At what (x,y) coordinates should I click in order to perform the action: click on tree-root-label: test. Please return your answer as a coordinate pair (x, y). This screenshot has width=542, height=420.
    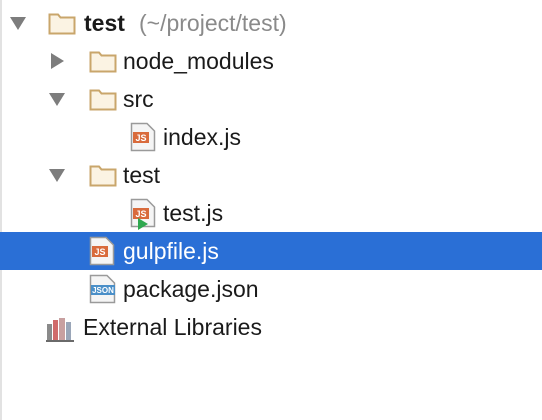
    Looking at the image, I should click on (104, 23).